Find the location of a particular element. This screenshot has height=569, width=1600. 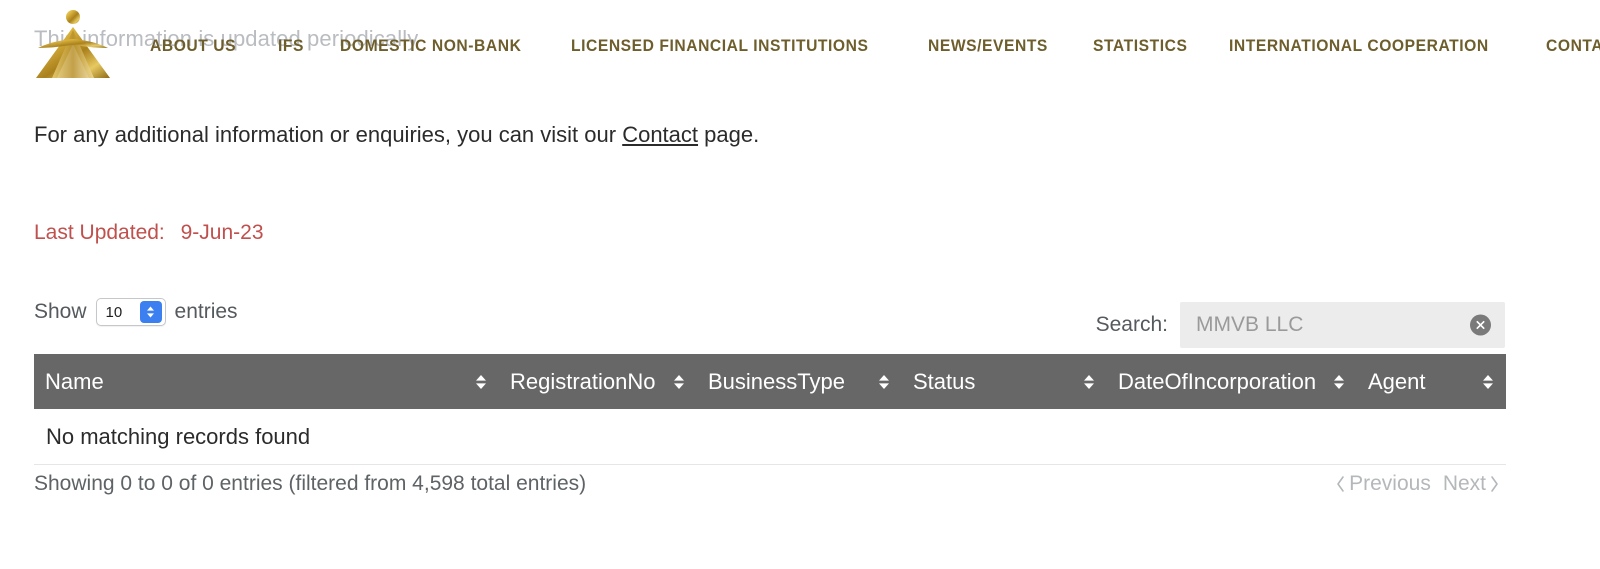

stepper-arrows-icon is located at coordinates (150, 312).